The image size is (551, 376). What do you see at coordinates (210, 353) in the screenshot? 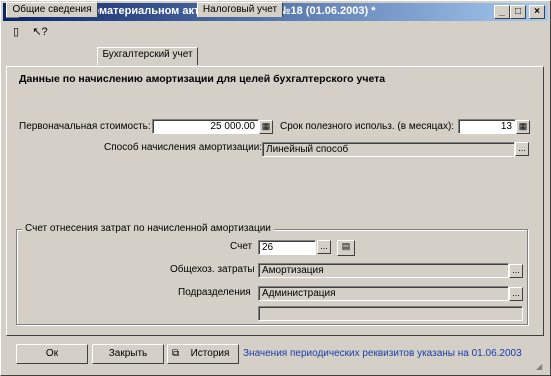
I see `history-button-label: История` at bounding box center [210, 353].